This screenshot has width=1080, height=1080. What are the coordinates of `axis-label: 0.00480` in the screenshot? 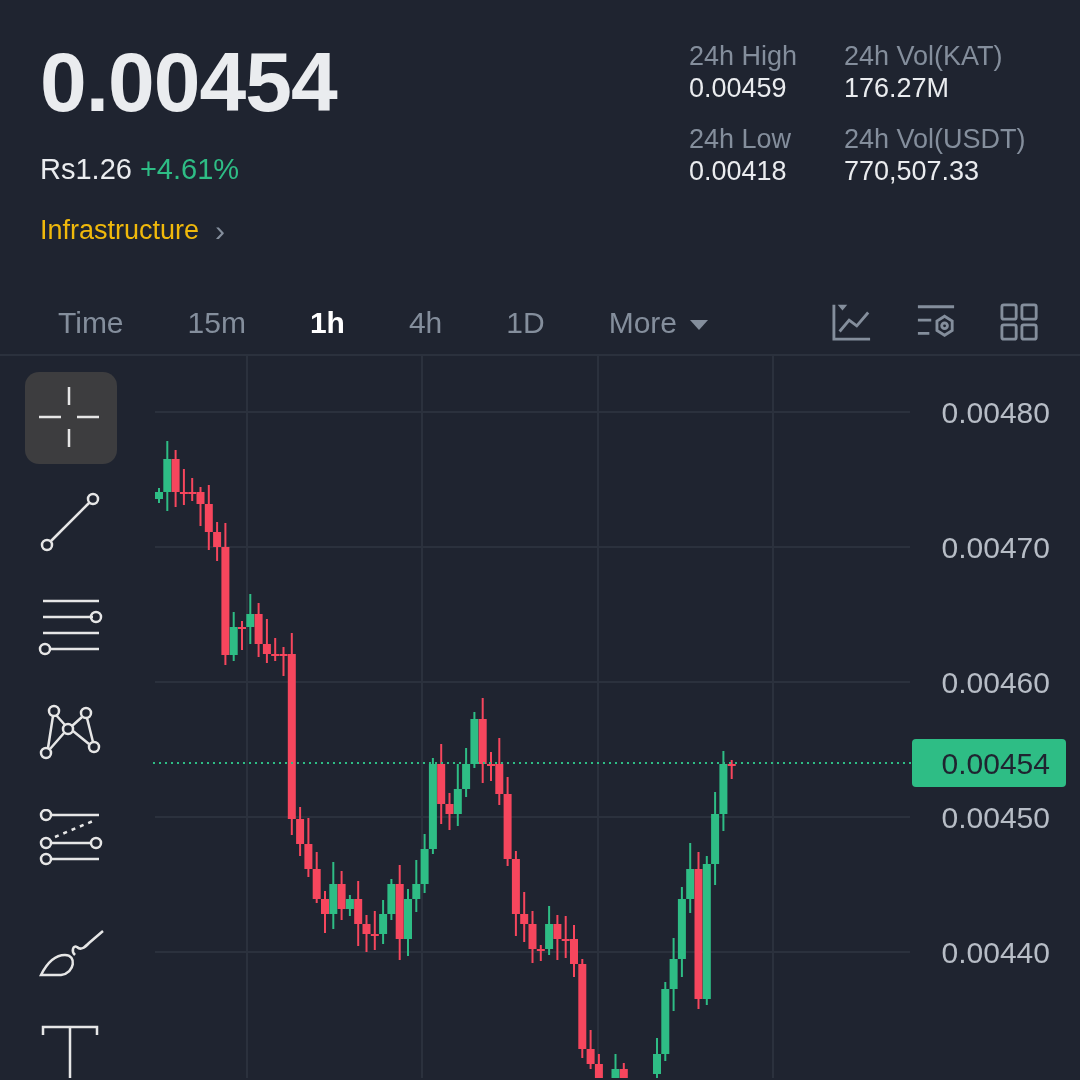 It's located at (995, 412).